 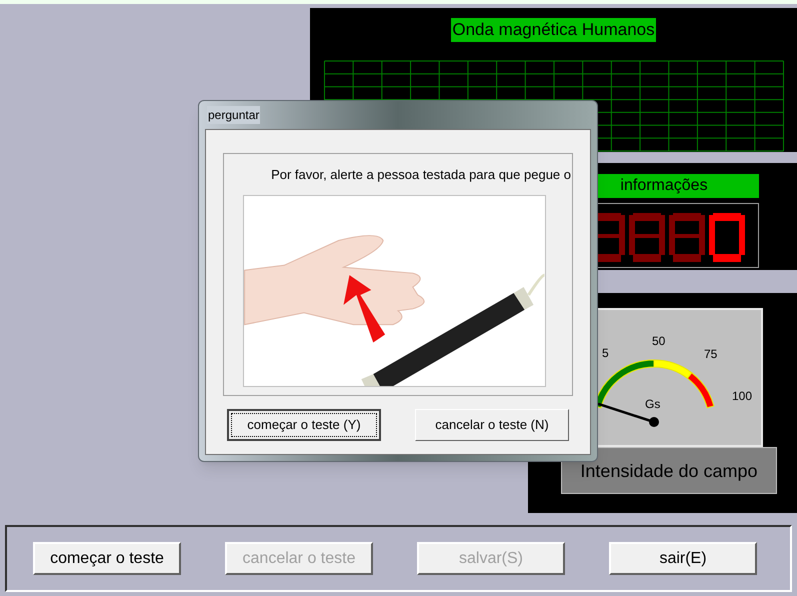 What do you see at coordinates (492, 425) in the screenshot?
I see `dialog-button: cancelar o teste (N)` at bounding box center [492, 425].